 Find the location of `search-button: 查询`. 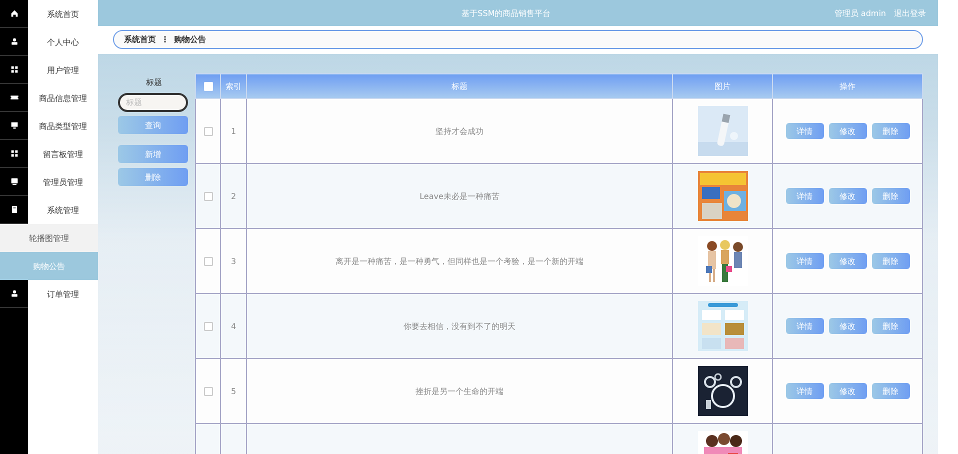

search-button: 查询 is located at coordinates (153, 125).